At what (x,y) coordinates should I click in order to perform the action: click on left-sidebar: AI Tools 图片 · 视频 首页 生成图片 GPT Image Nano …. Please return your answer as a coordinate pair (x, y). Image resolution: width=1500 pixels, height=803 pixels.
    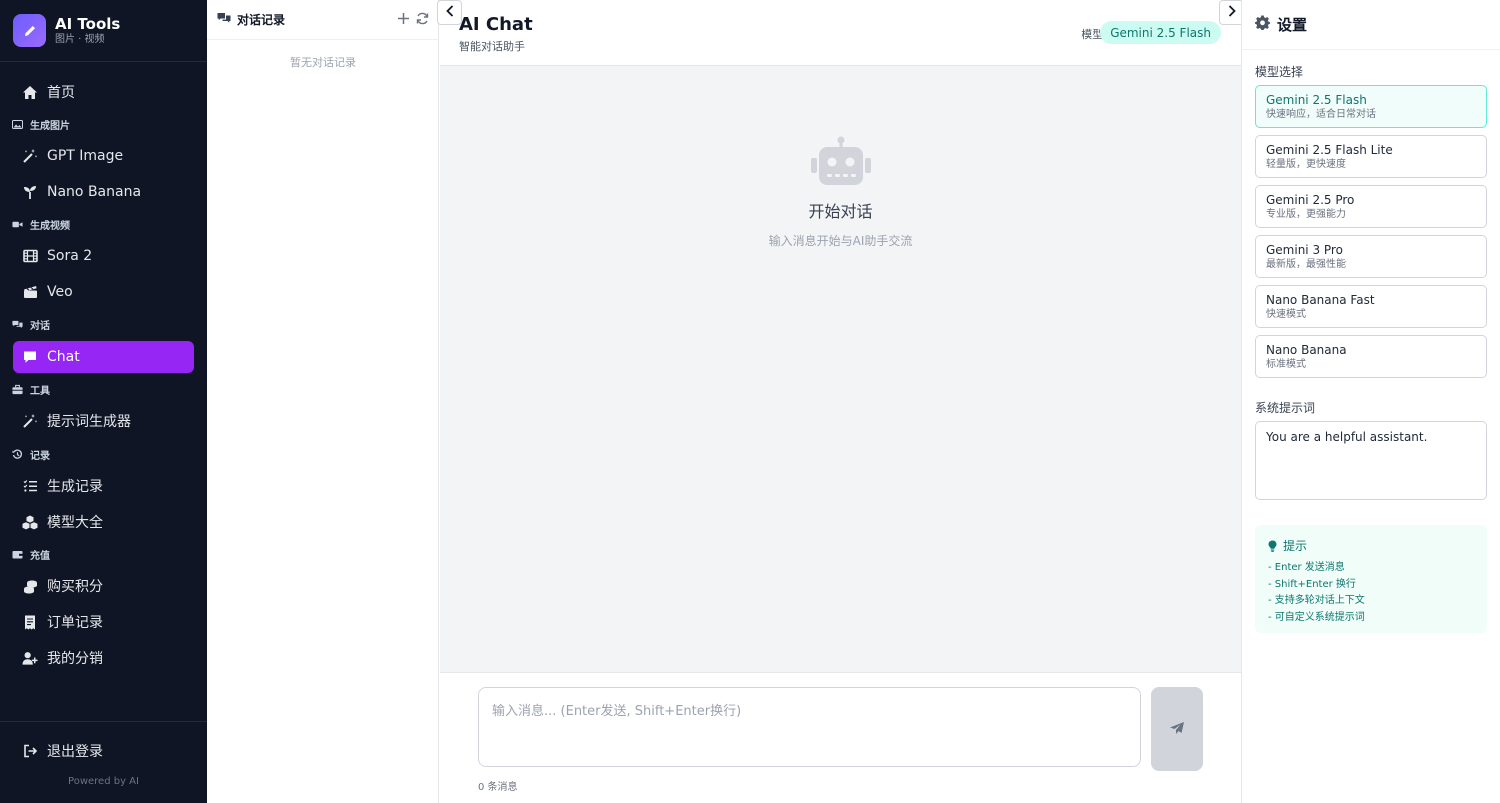
    Looking at the image, I should click on (103, 401).